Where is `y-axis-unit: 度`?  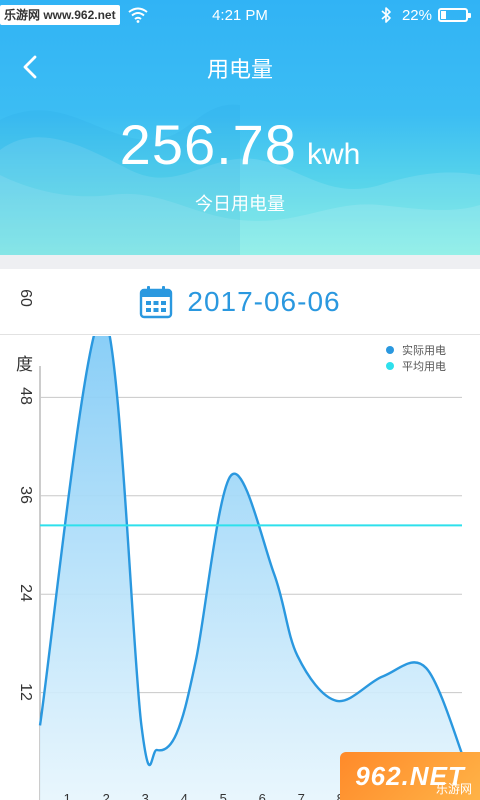
y-axis-unit: 度 is located at coordinates (24, 364).